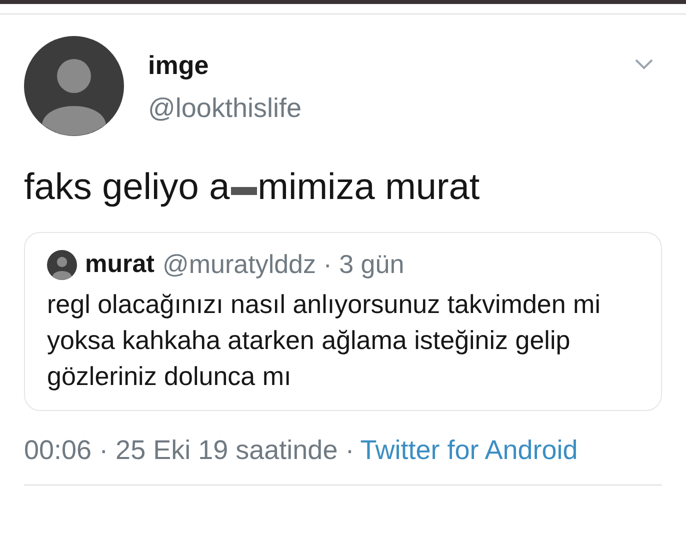 This screenshot has width=686, height=545. Describe the element at coordinates (369, 187) in the screenshot. I see `tweet-text: mimiza murat` at that location.